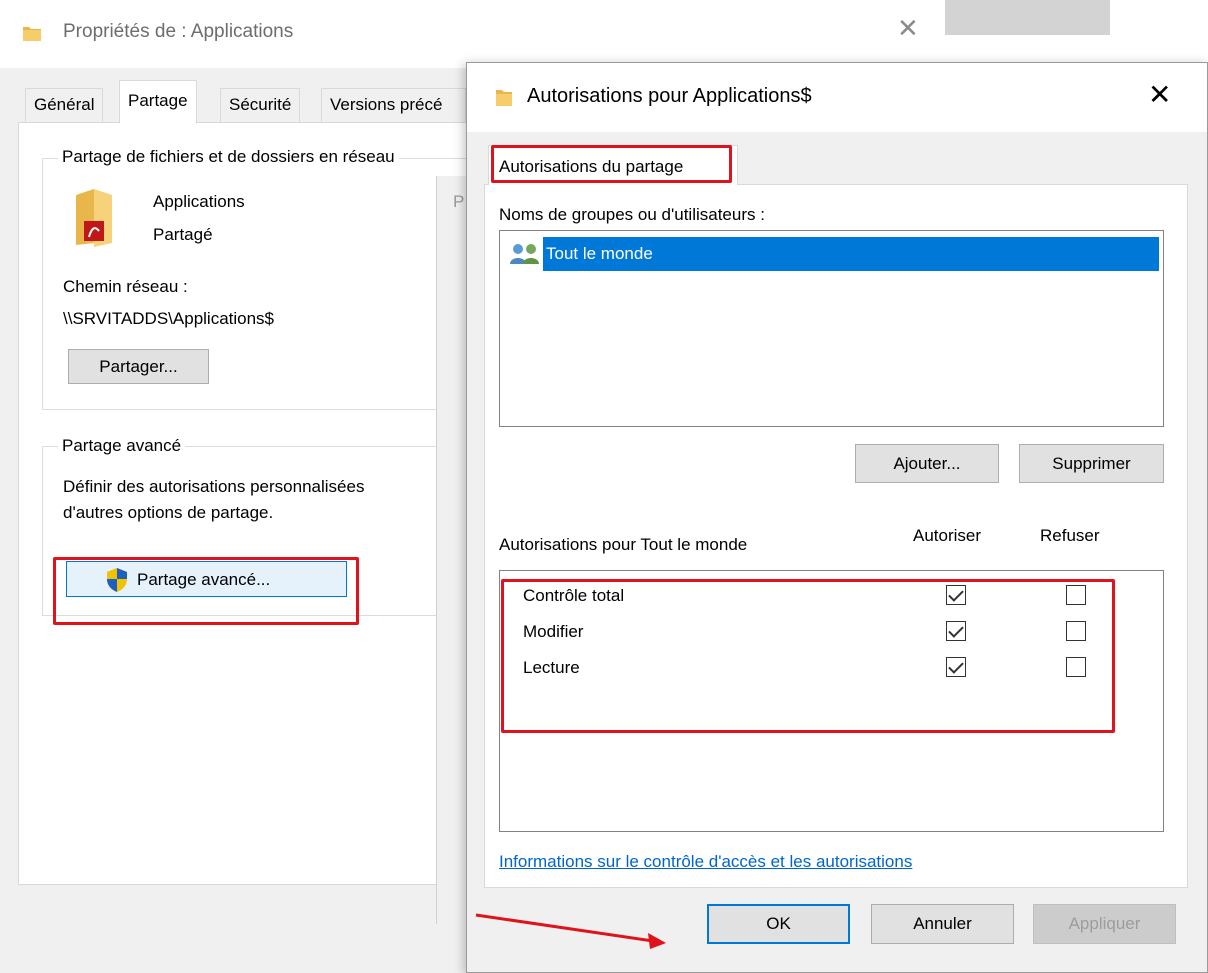 Image resolution: width=1208 pixels, height=973 pixels. Describe the element at coordinates (158, 101) in the screenshot. I see `tab-partage: Partage` at that location.